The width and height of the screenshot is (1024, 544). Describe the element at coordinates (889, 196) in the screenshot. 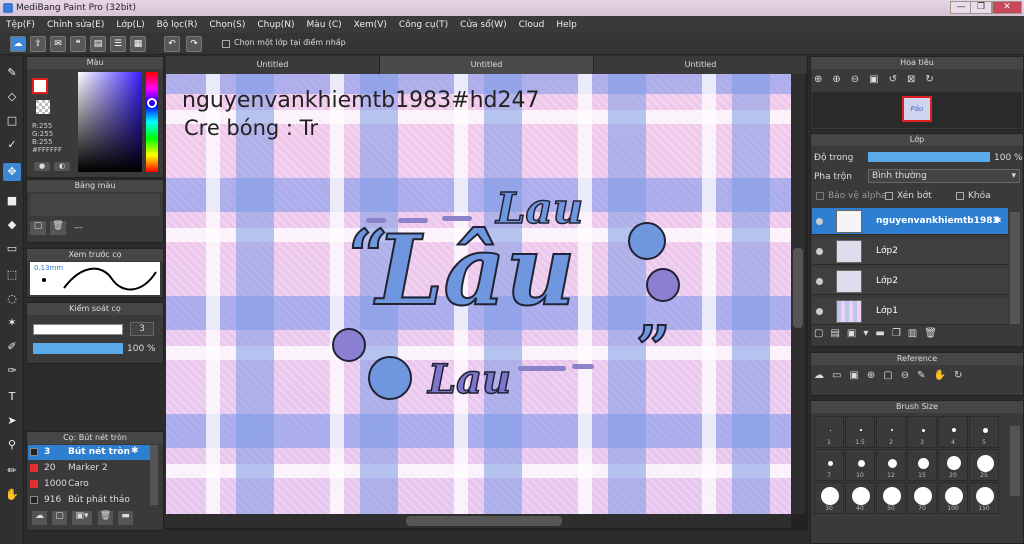

I see `clip-checkbox` at that location.